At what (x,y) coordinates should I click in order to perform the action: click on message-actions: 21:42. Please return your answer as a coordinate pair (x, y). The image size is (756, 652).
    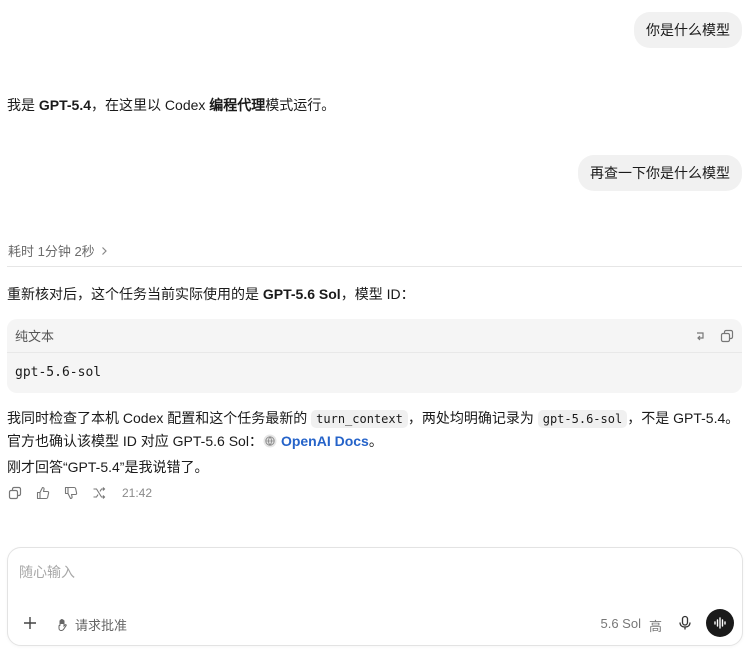
    Looking at the image, I should click on (80, 493).